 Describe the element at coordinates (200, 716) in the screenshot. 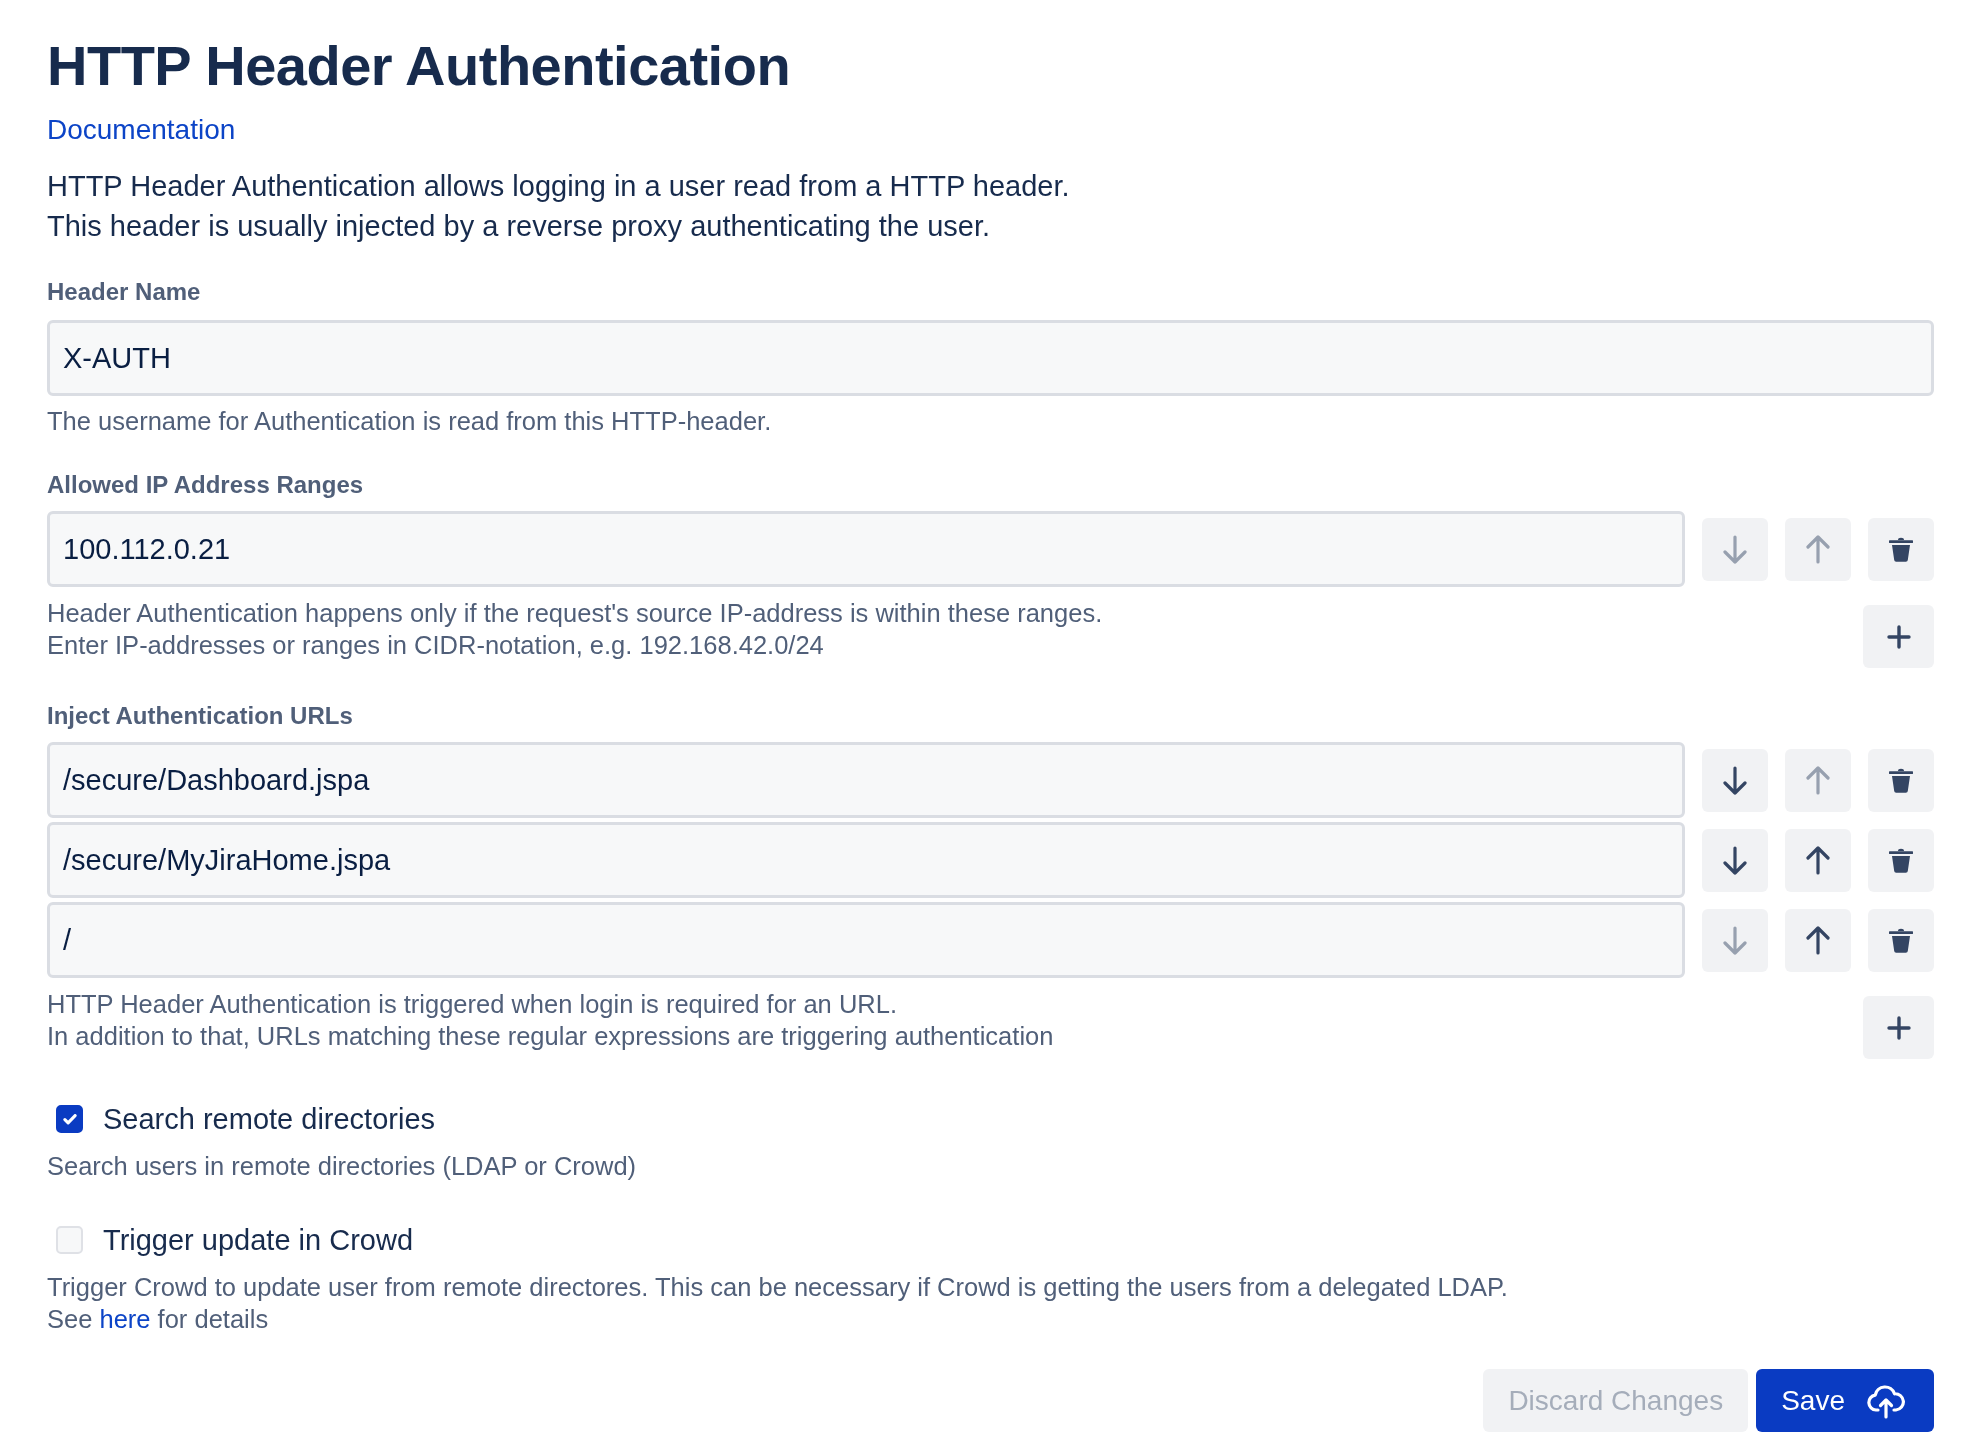

I see `field-label: Inject Authentication URLs` at that location.